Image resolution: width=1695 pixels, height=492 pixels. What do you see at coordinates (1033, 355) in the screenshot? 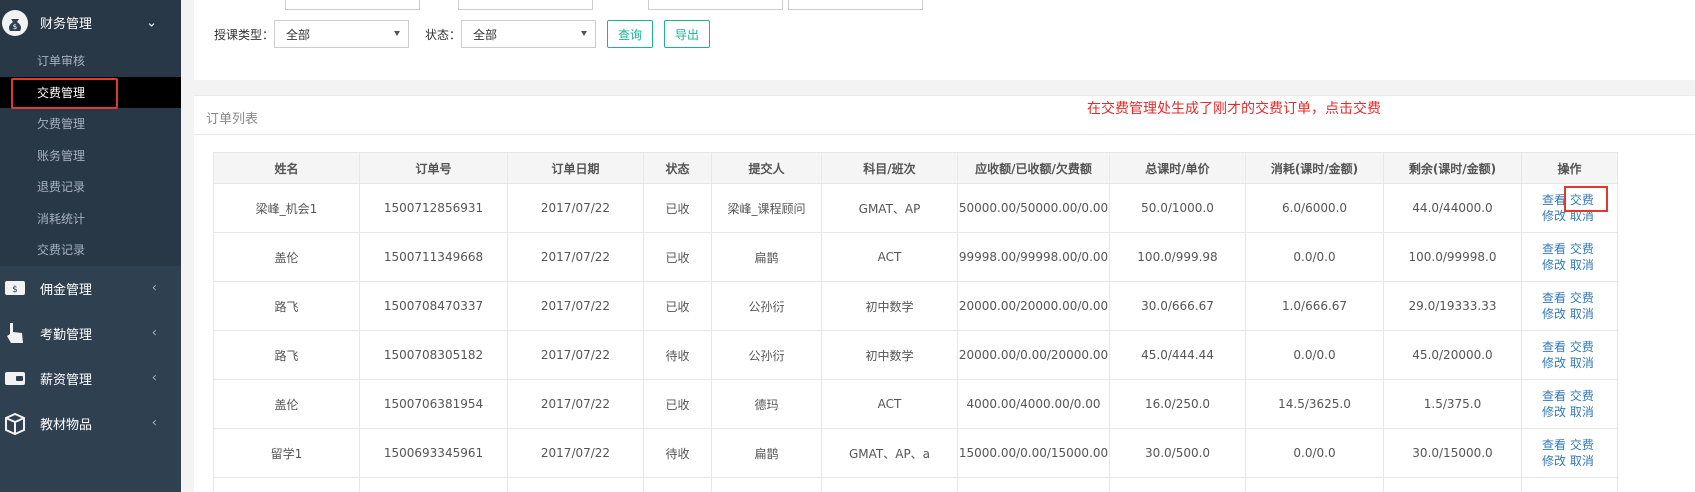
I see `cell-amounts: 20000.00/0.00/20000.00` at bounding box center [1033, 355].